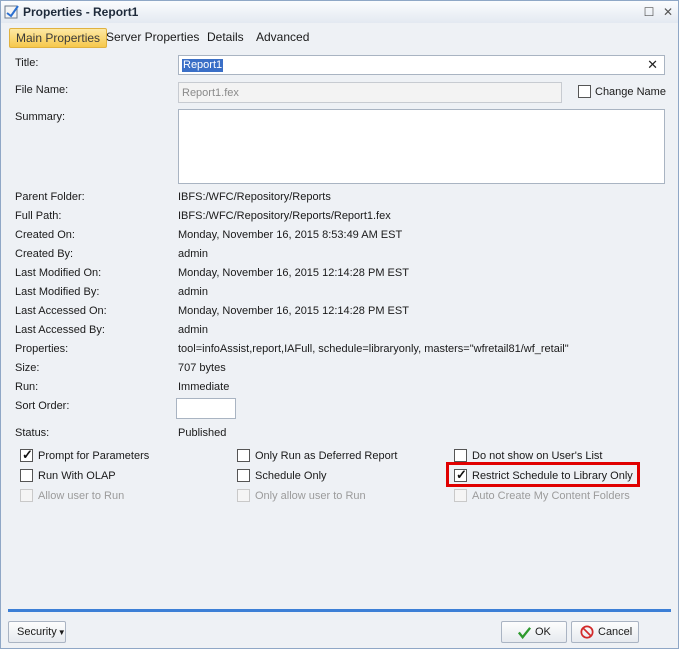 The height and width of the screenshot is (649, 679). I want to click on run-with-olap-checkbox, so click(26, 475).